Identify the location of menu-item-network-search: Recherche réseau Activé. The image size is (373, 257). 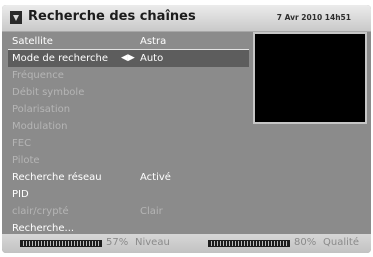
(128, 177).